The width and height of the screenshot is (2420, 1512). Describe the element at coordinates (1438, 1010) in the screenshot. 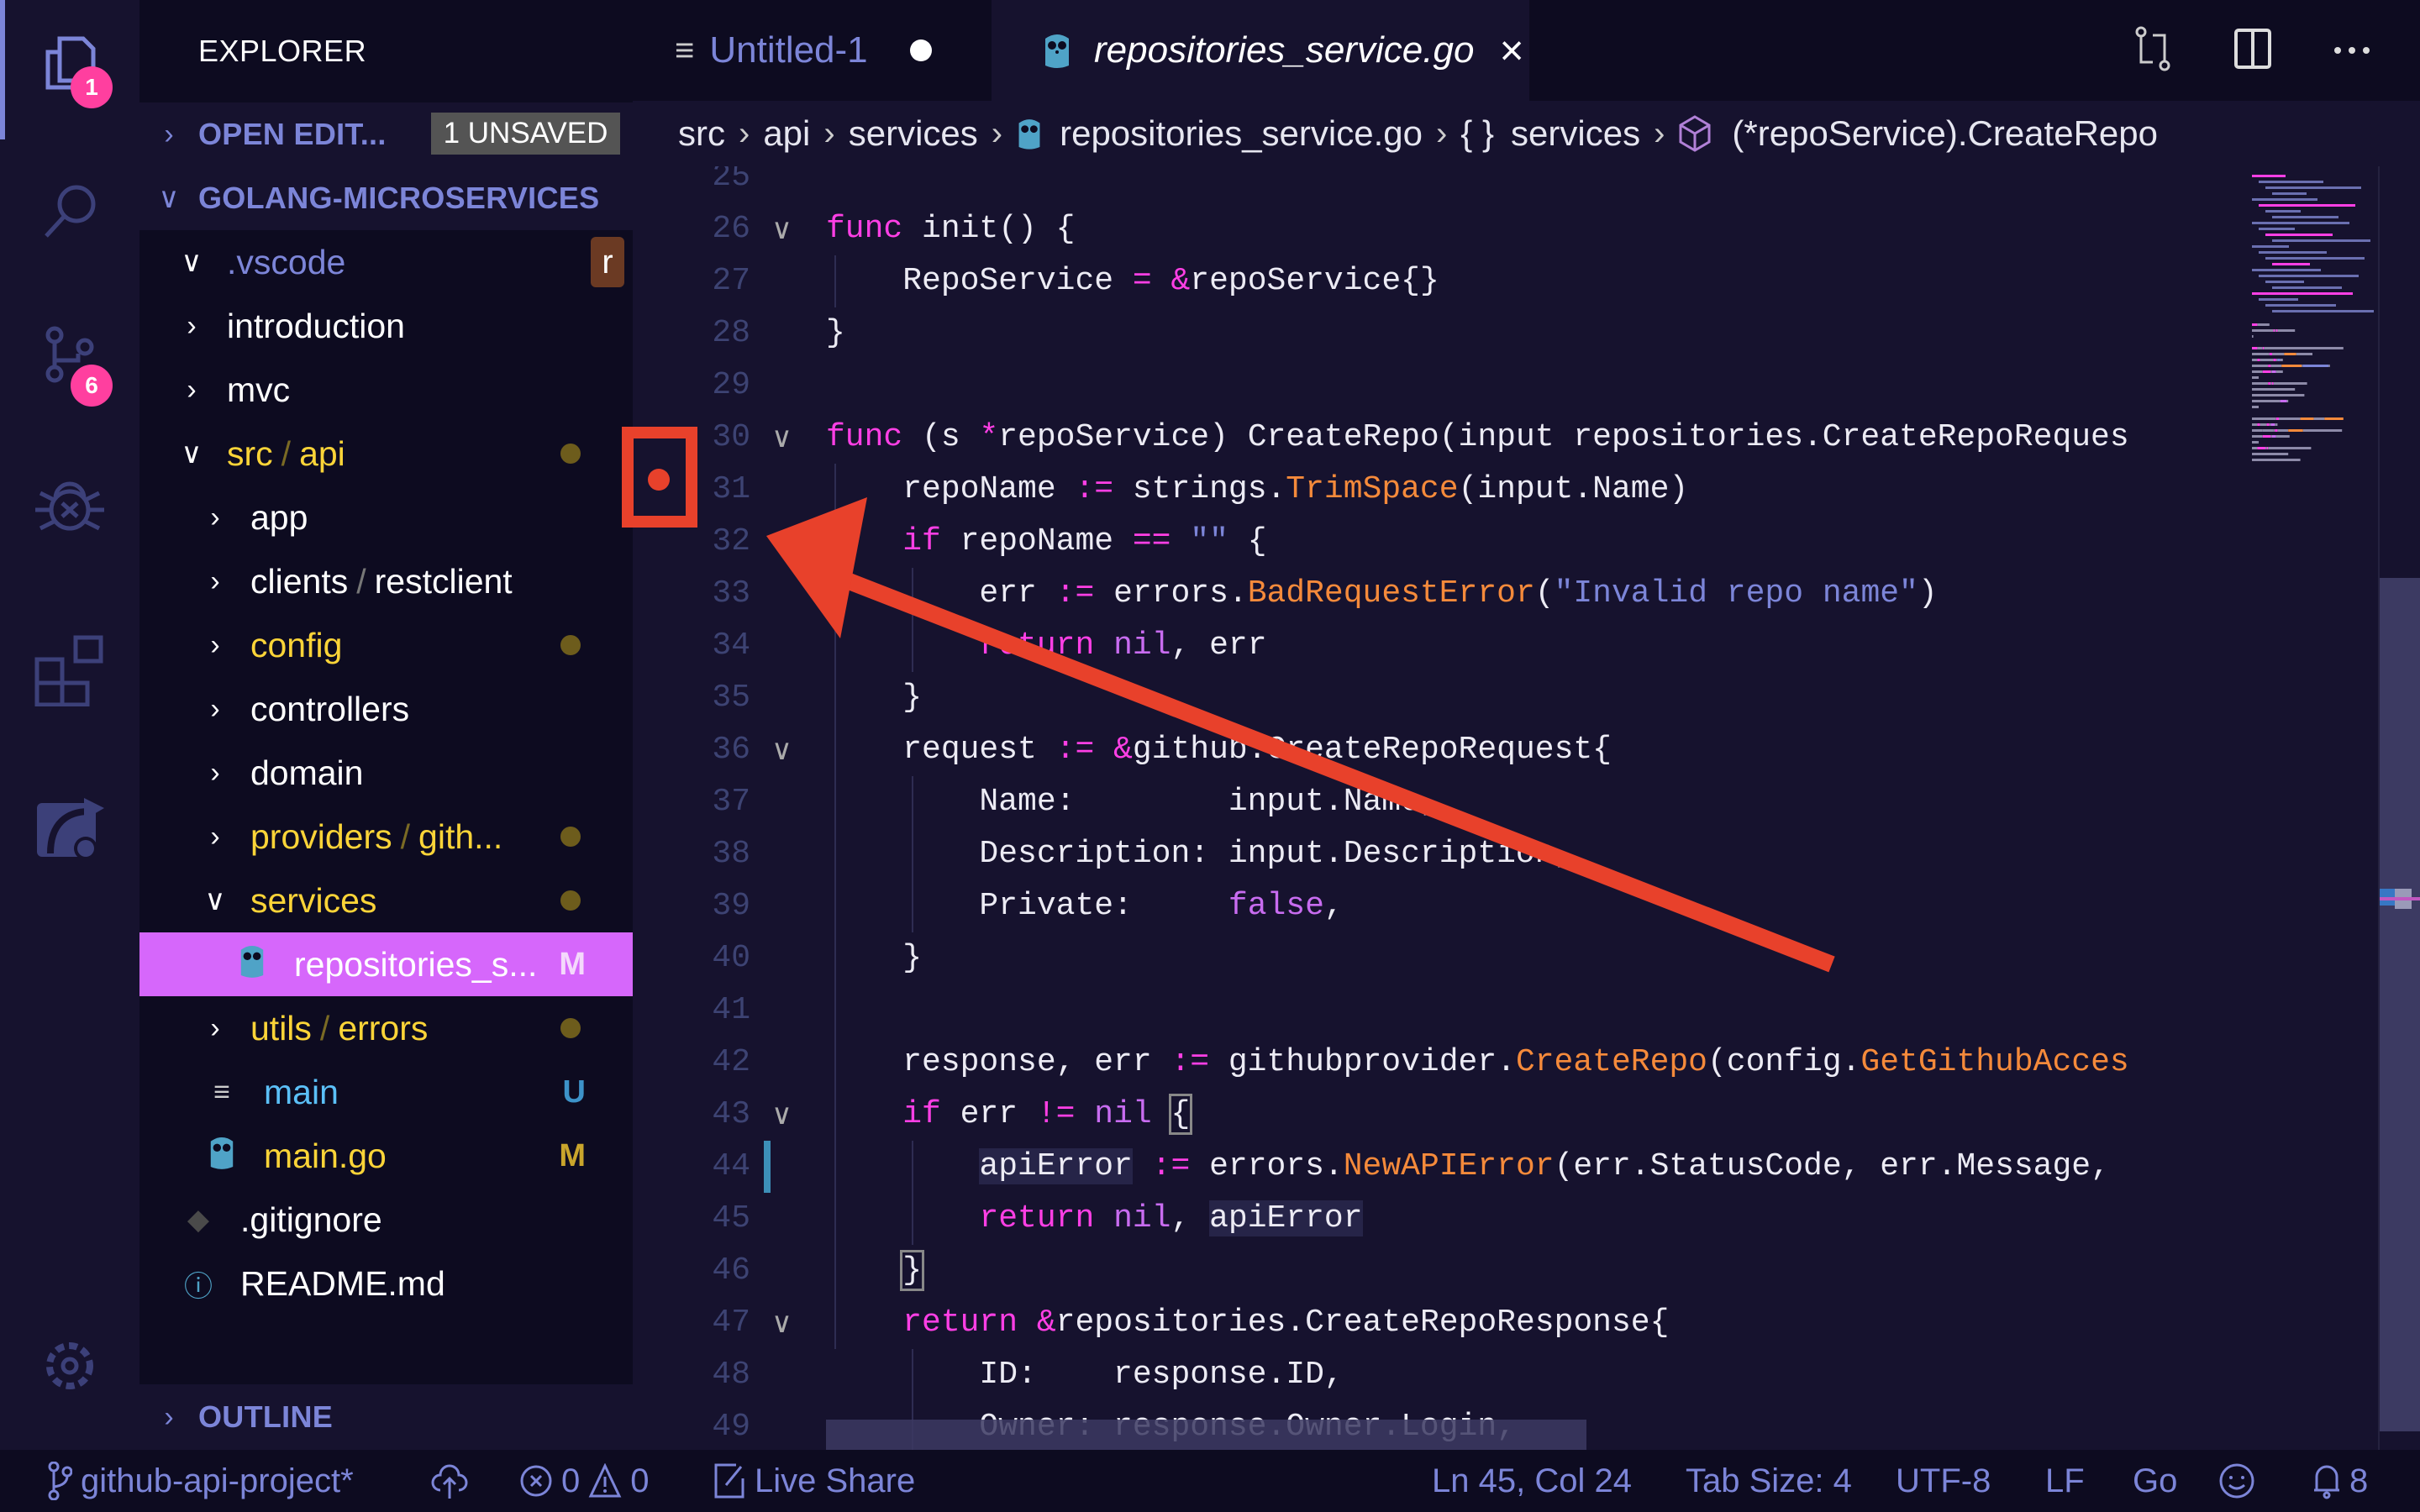

I see `code-line: 41` at that location.